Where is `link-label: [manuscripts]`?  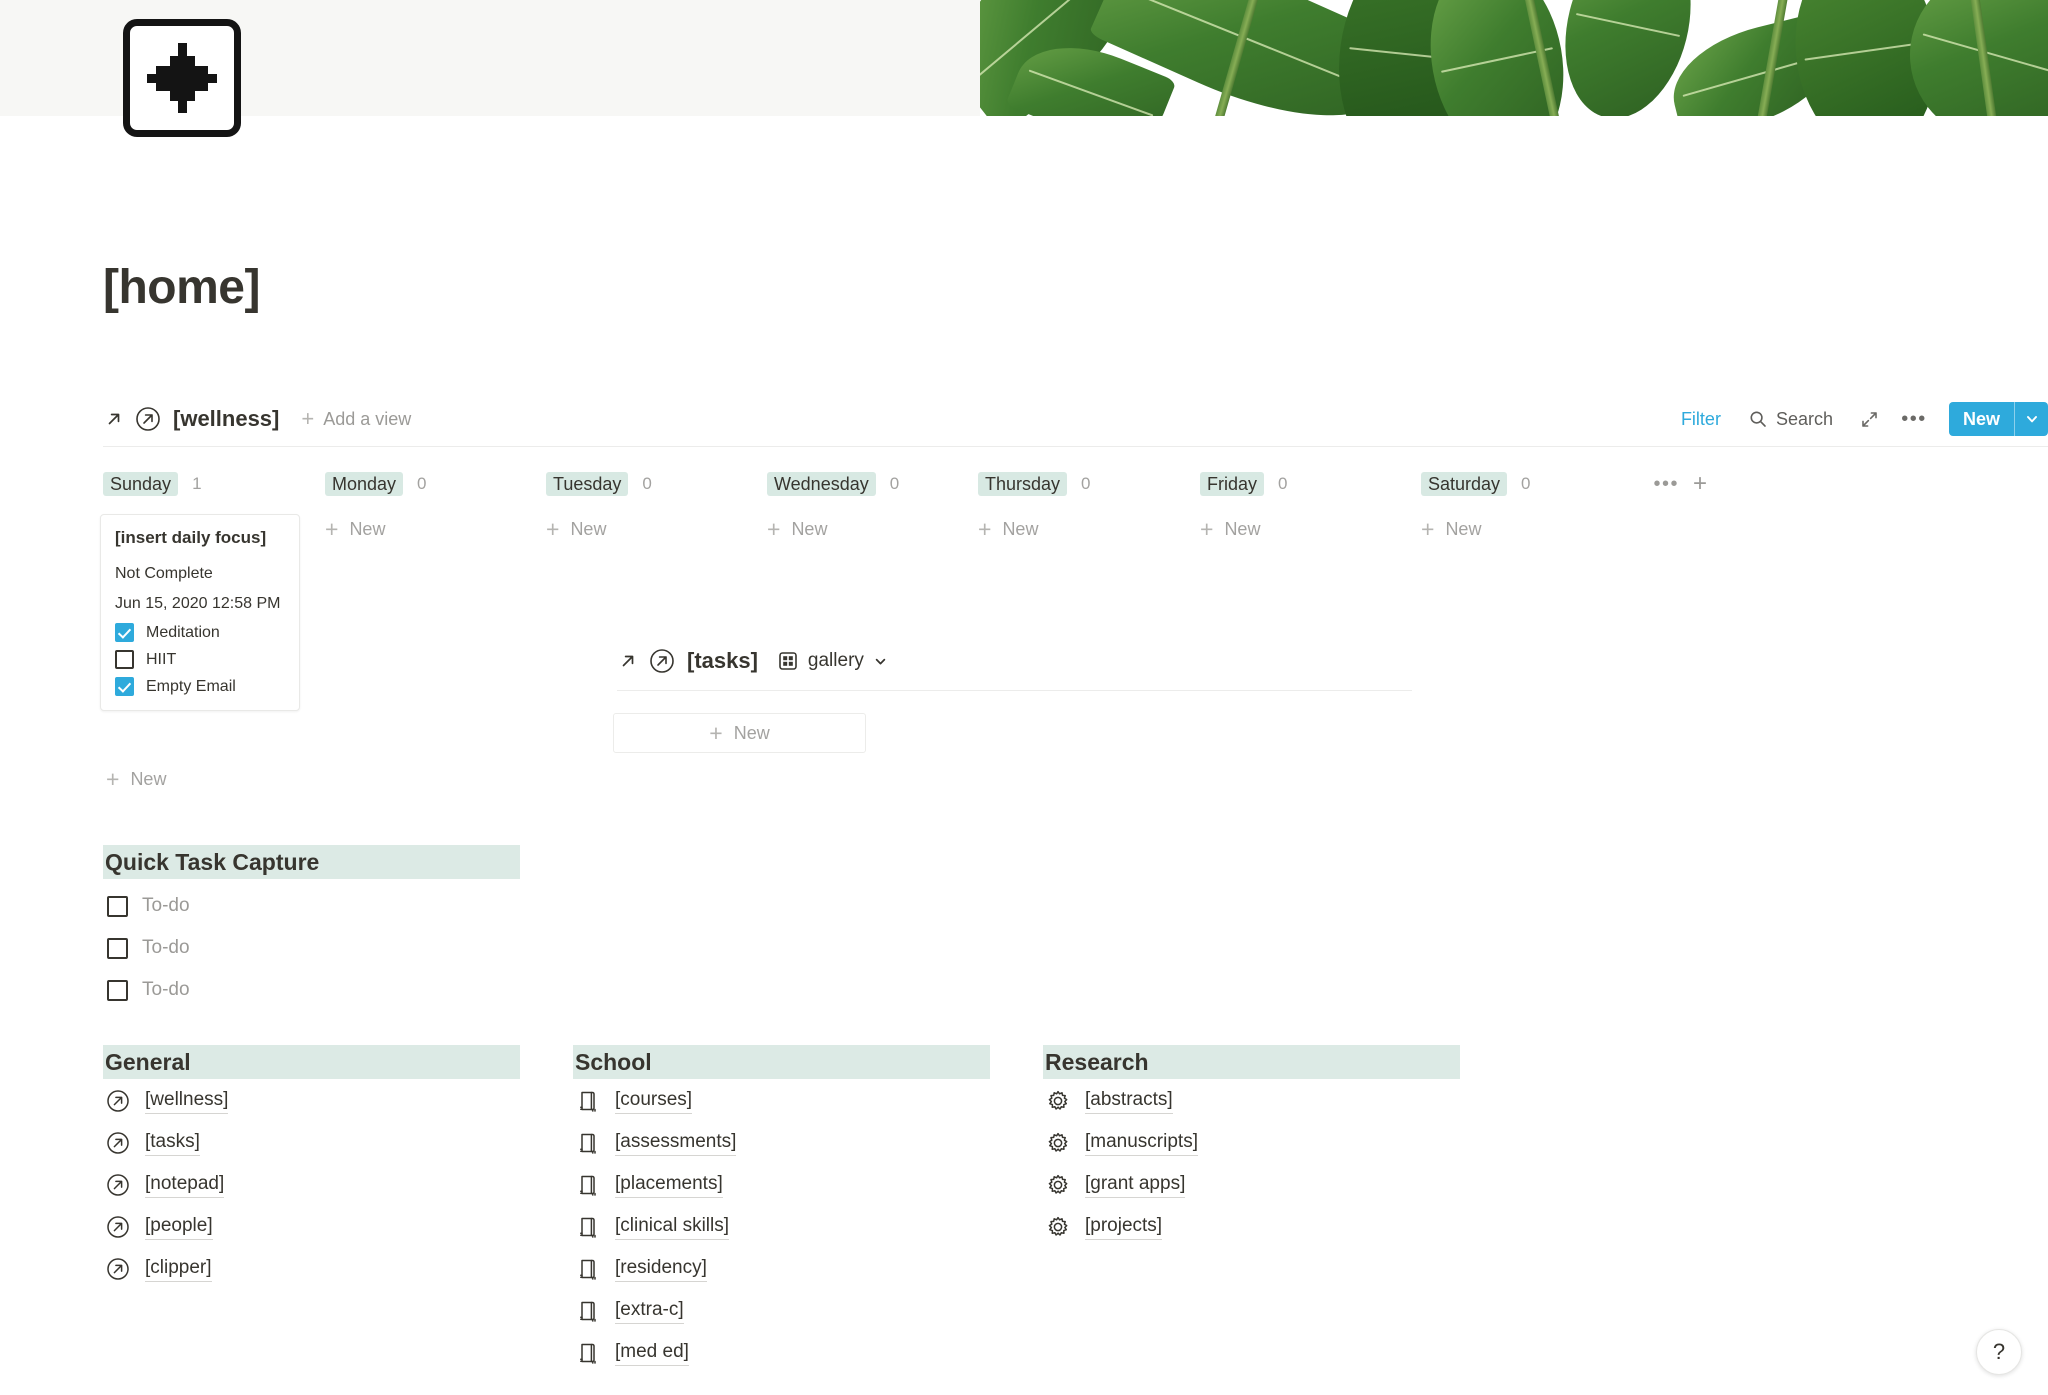
link-label: [manuscripts] is located at coordinates (1141, 1143).